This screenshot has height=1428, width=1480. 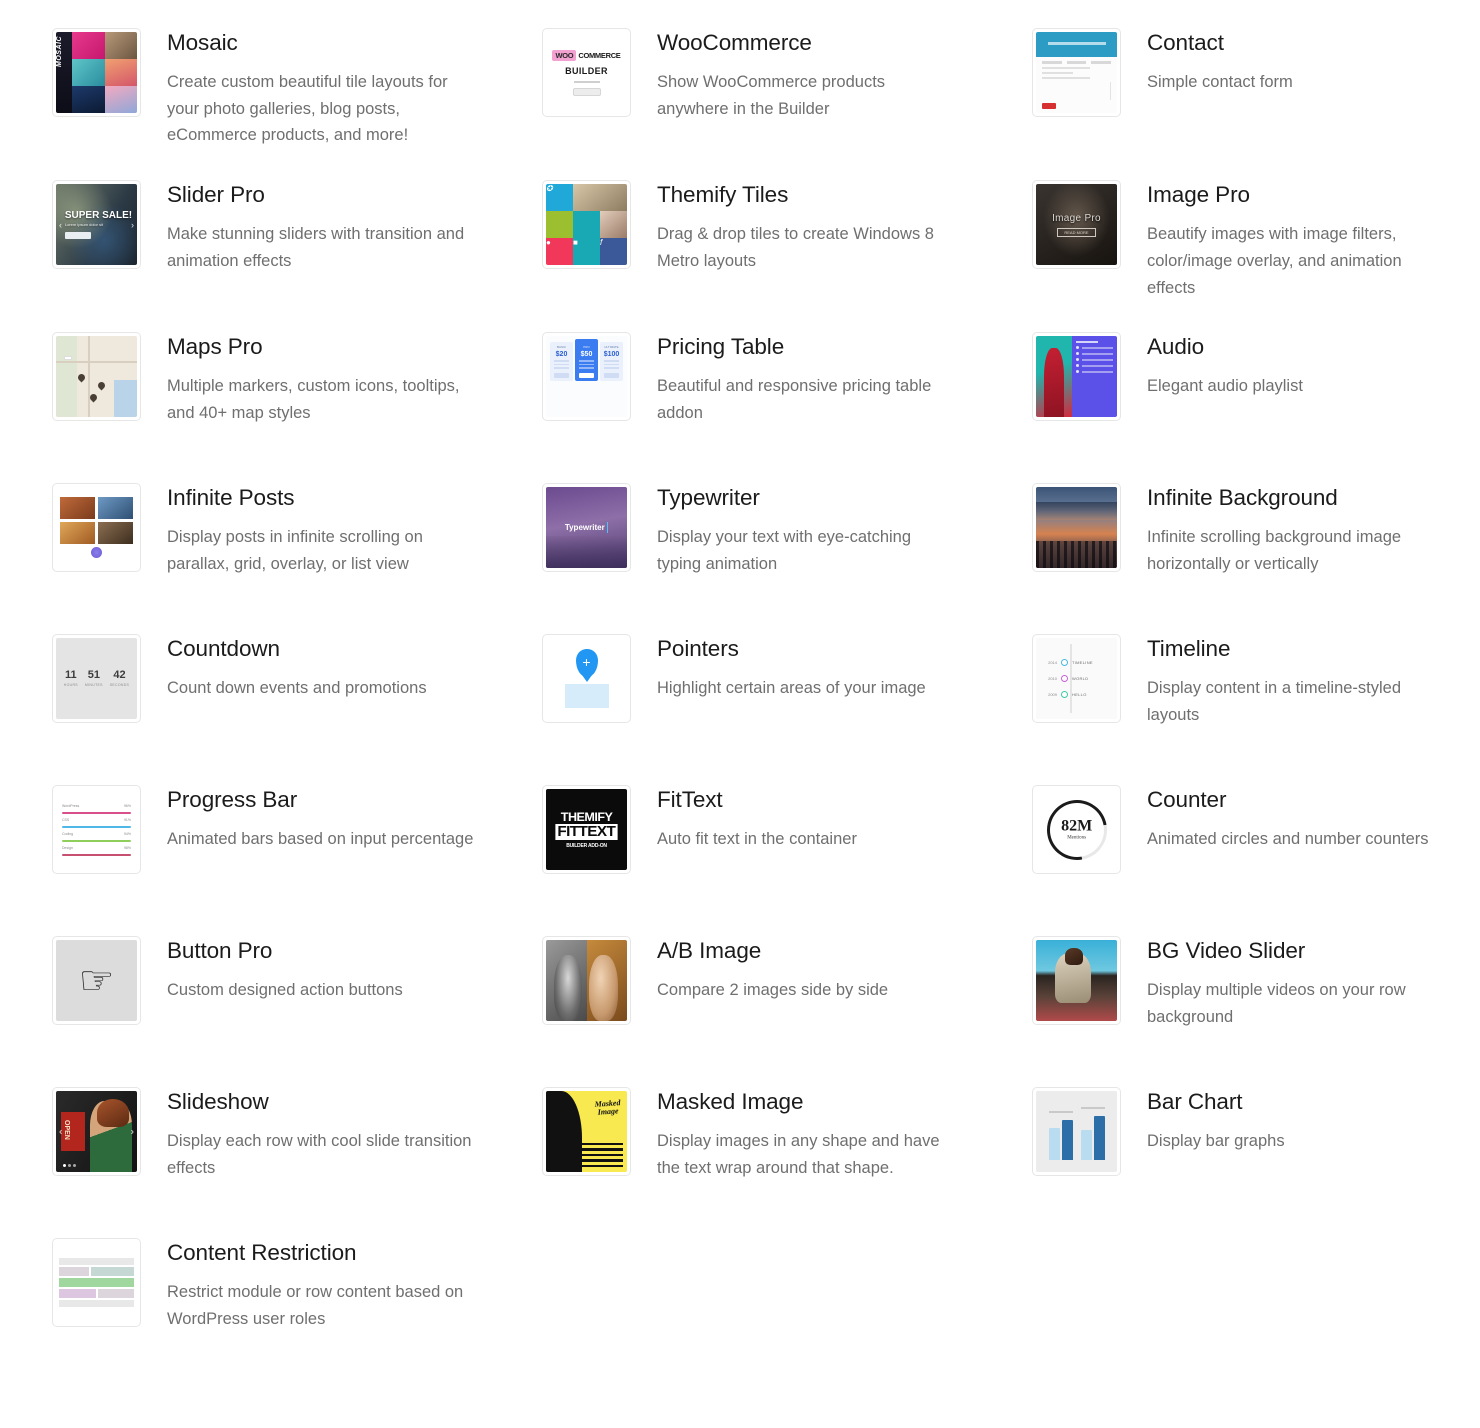 I want to click on image-pro-button: READ MORE, so click(x=1076, y=232).